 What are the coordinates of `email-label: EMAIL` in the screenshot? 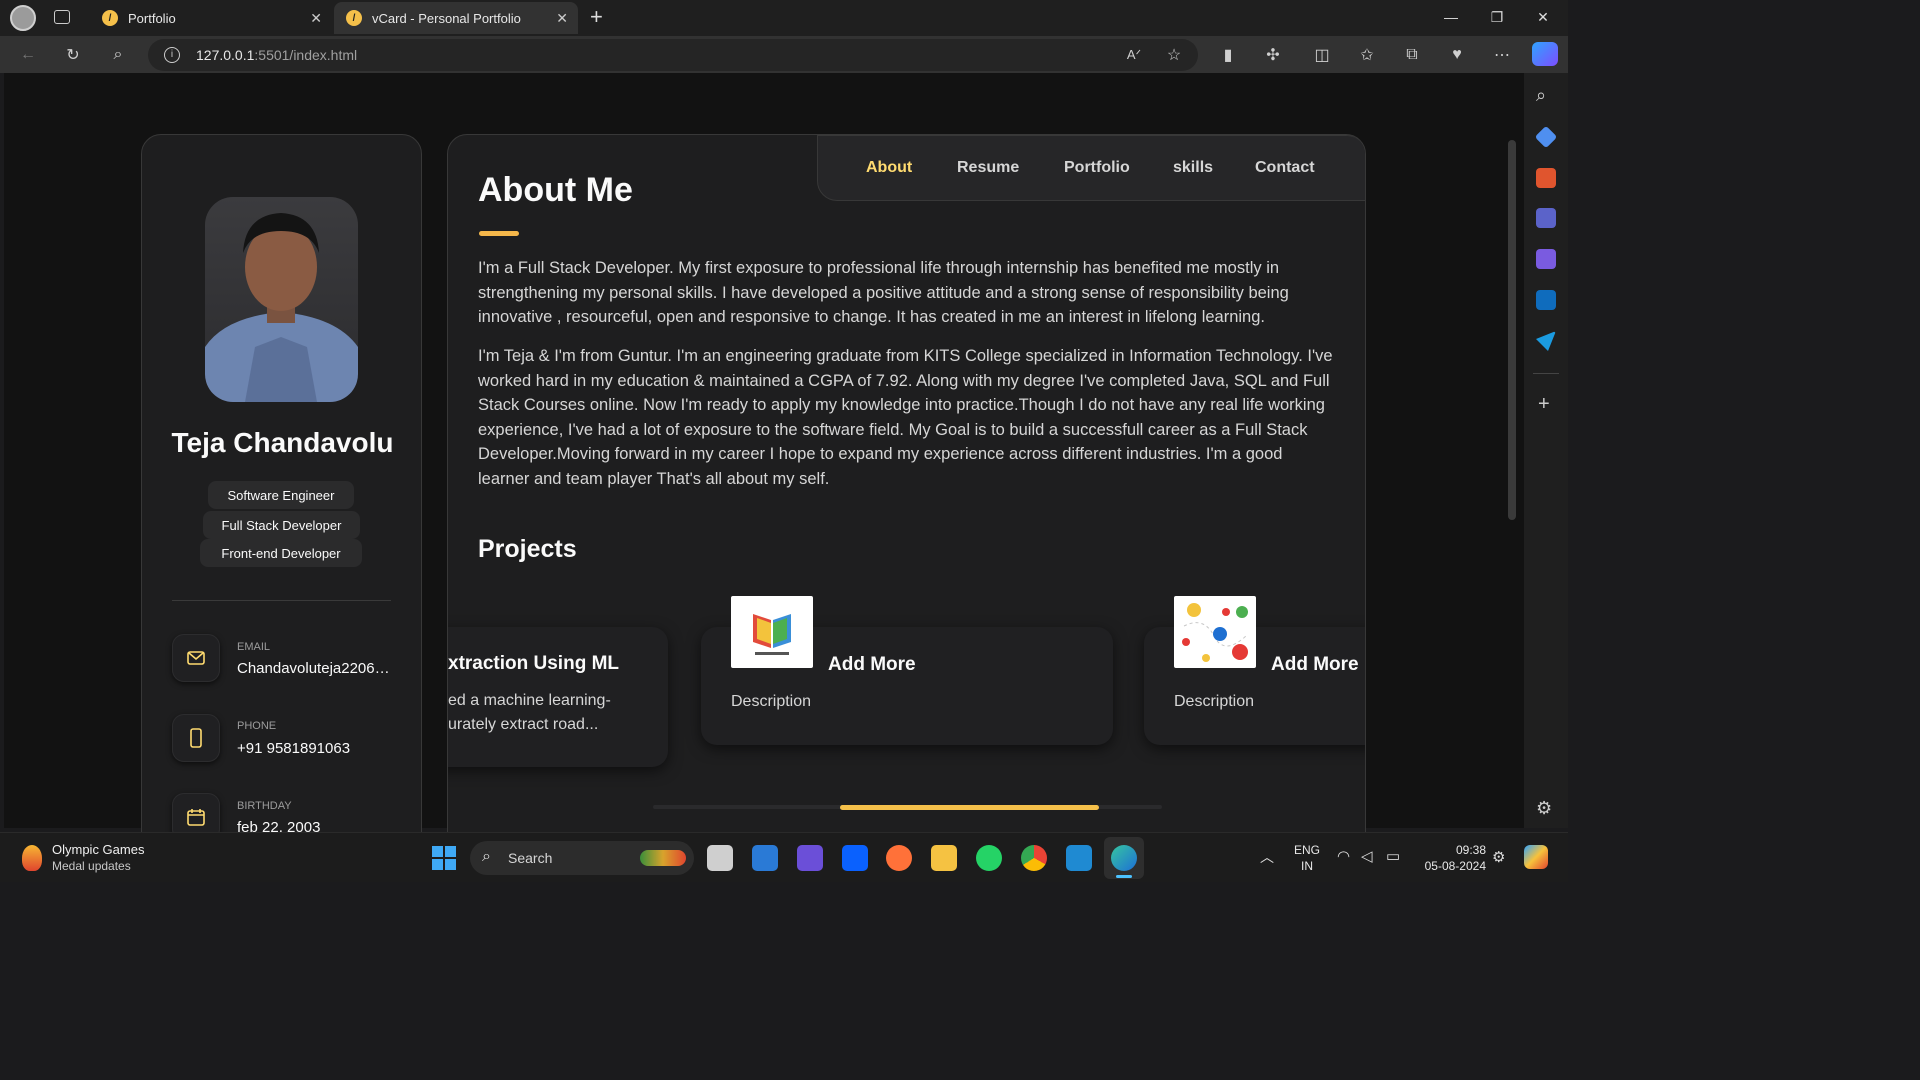 It's located at (254, 647).